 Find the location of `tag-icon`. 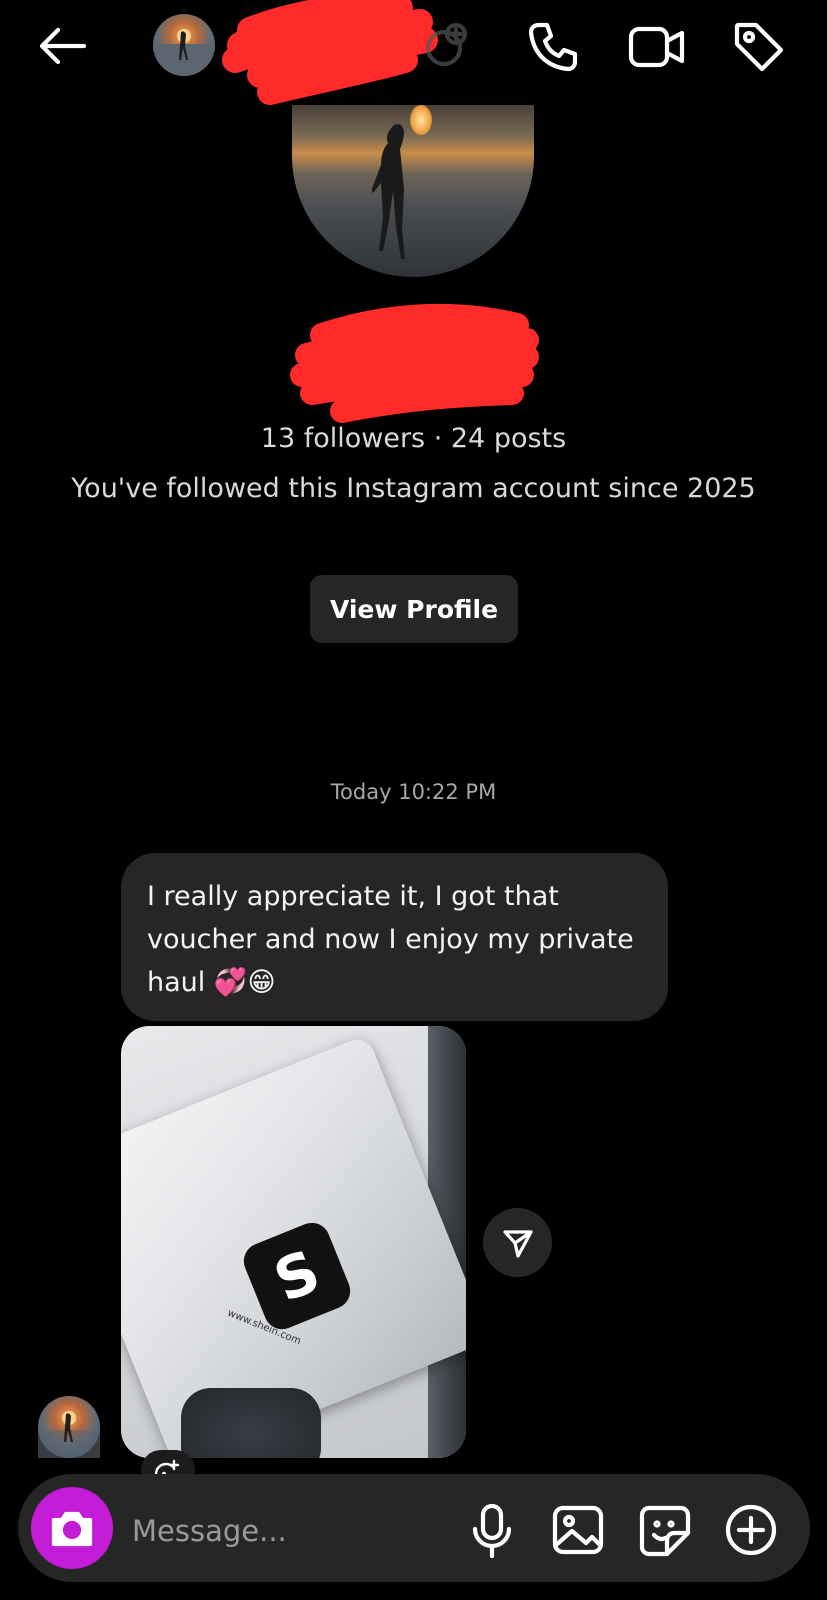

tag-icon is located at coordinates (759, 47).